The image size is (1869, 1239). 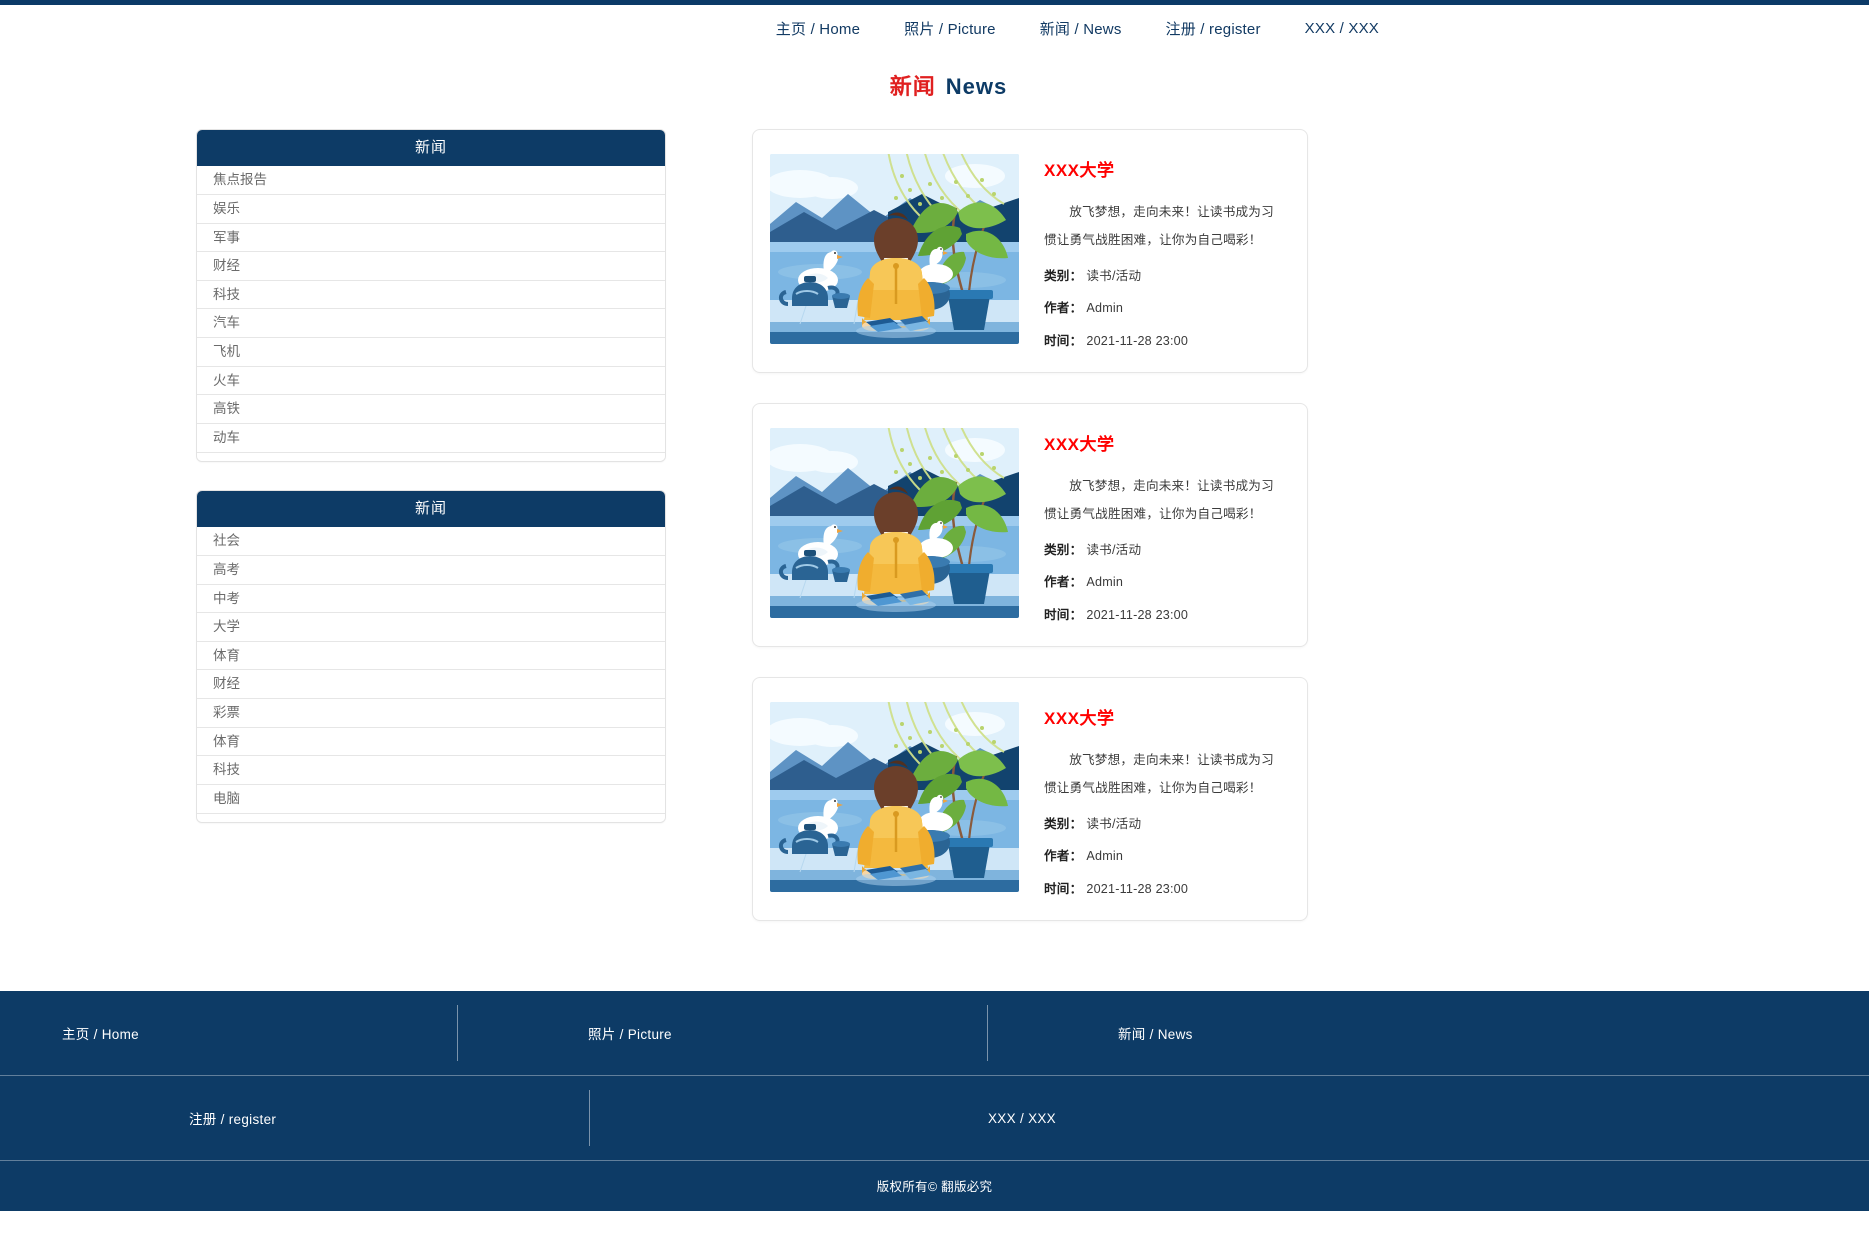 I want to click on sidebar-item: 娱乐, so click(x=431, y=209).